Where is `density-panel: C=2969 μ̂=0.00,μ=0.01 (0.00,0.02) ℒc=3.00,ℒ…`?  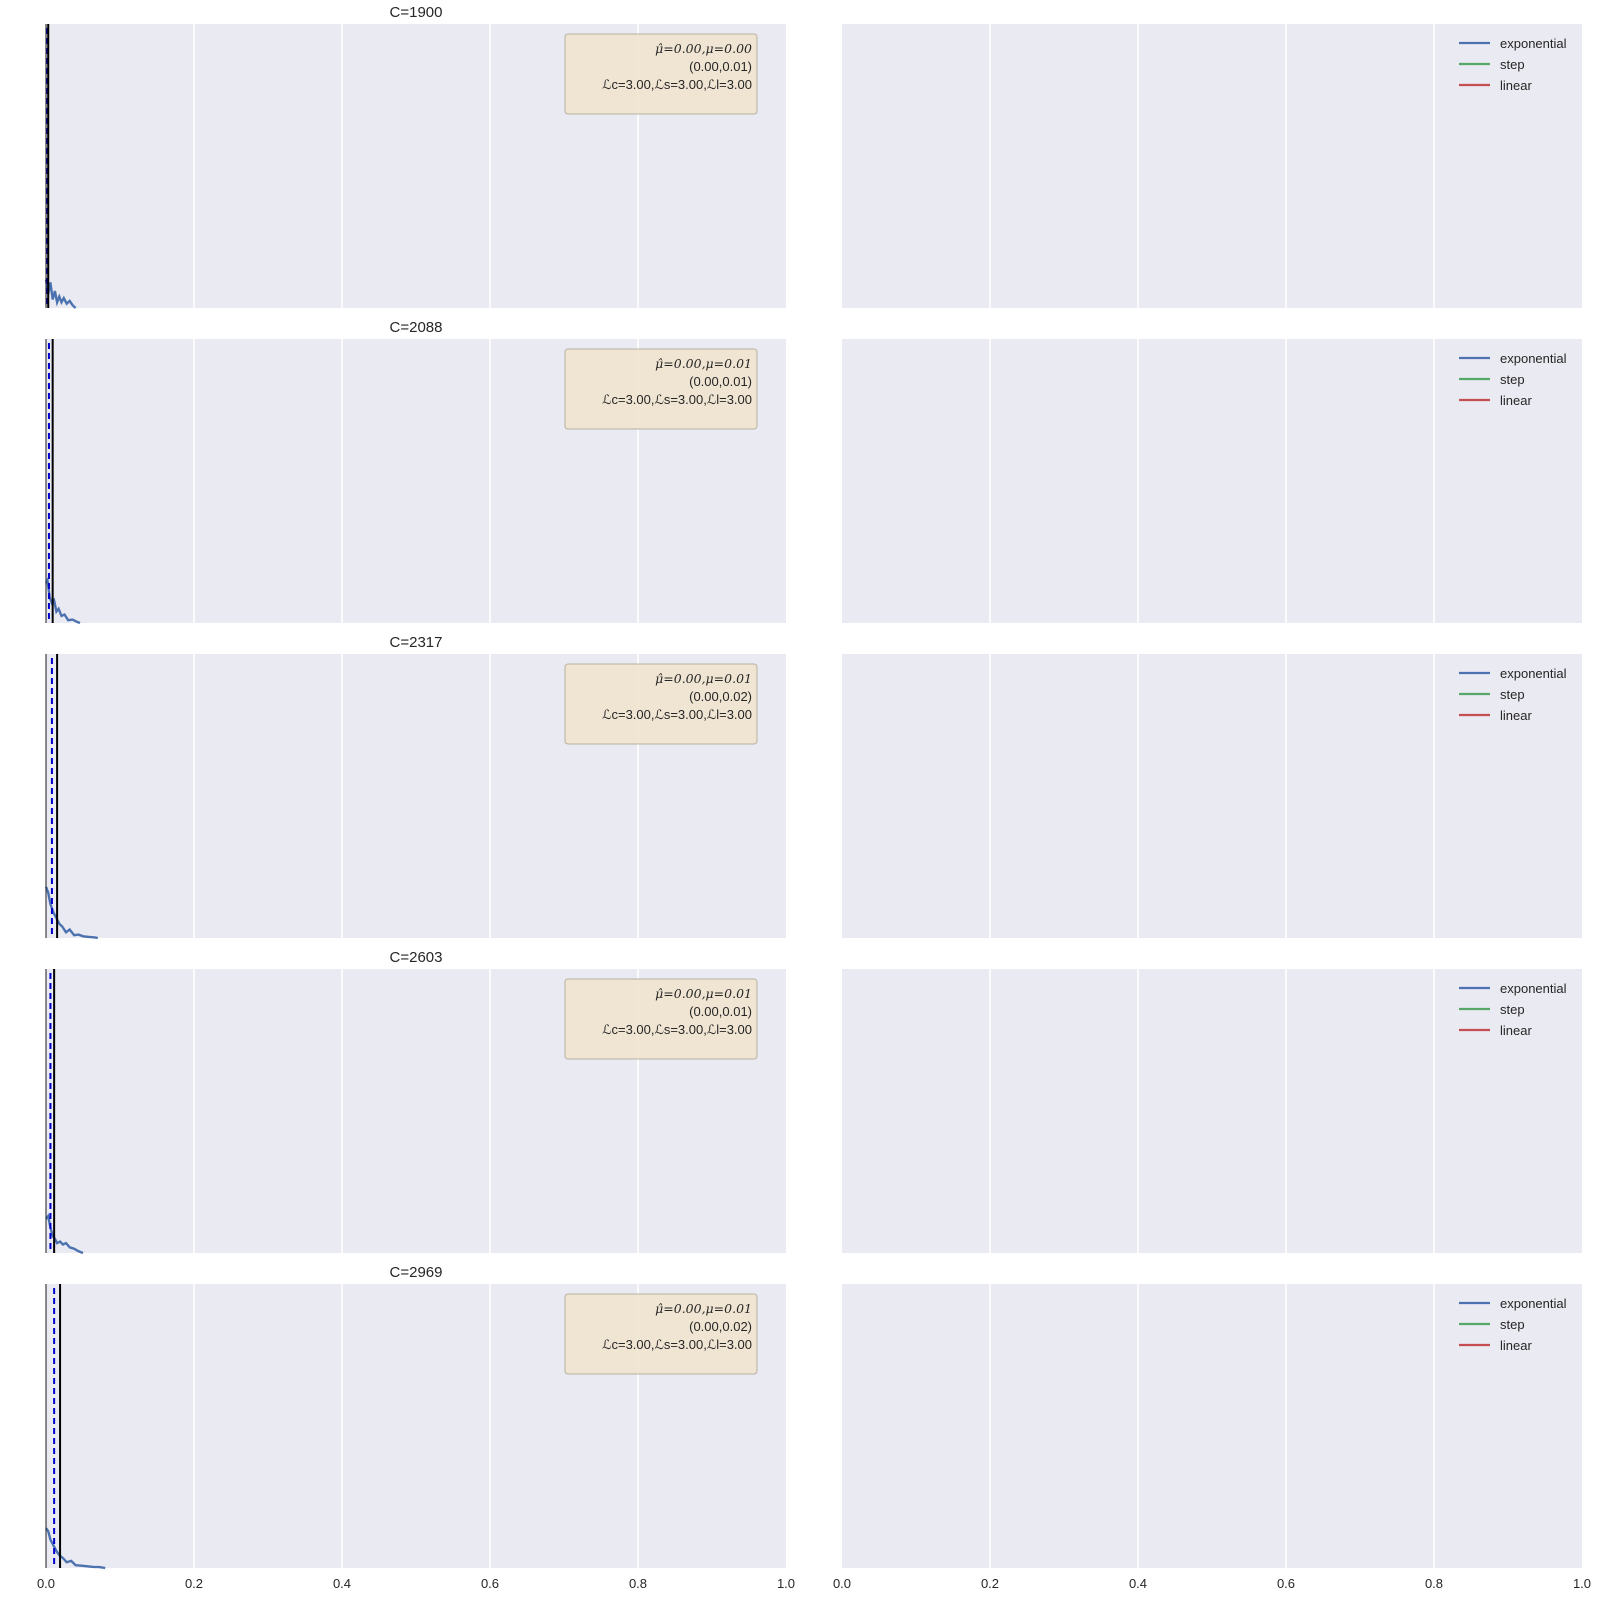
density-panel: C=2969 μ̂=0.00,μ=0.01 (0.00,0.02) ℒc=3.00,ℒ… is located at coordinates (415, 1417).